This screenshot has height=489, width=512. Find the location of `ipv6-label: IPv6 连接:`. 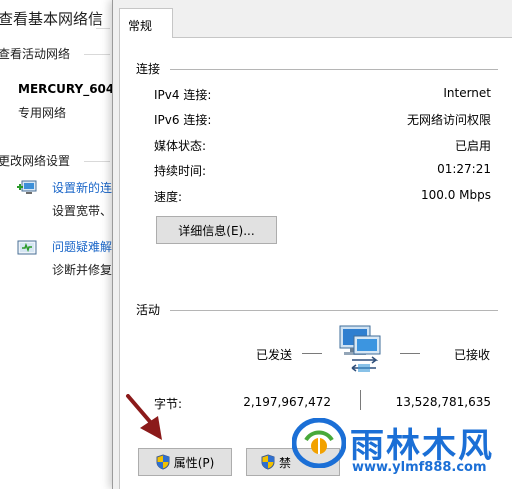

ipv6-label: IPv6 连接: is located at coordinates (183, 120).